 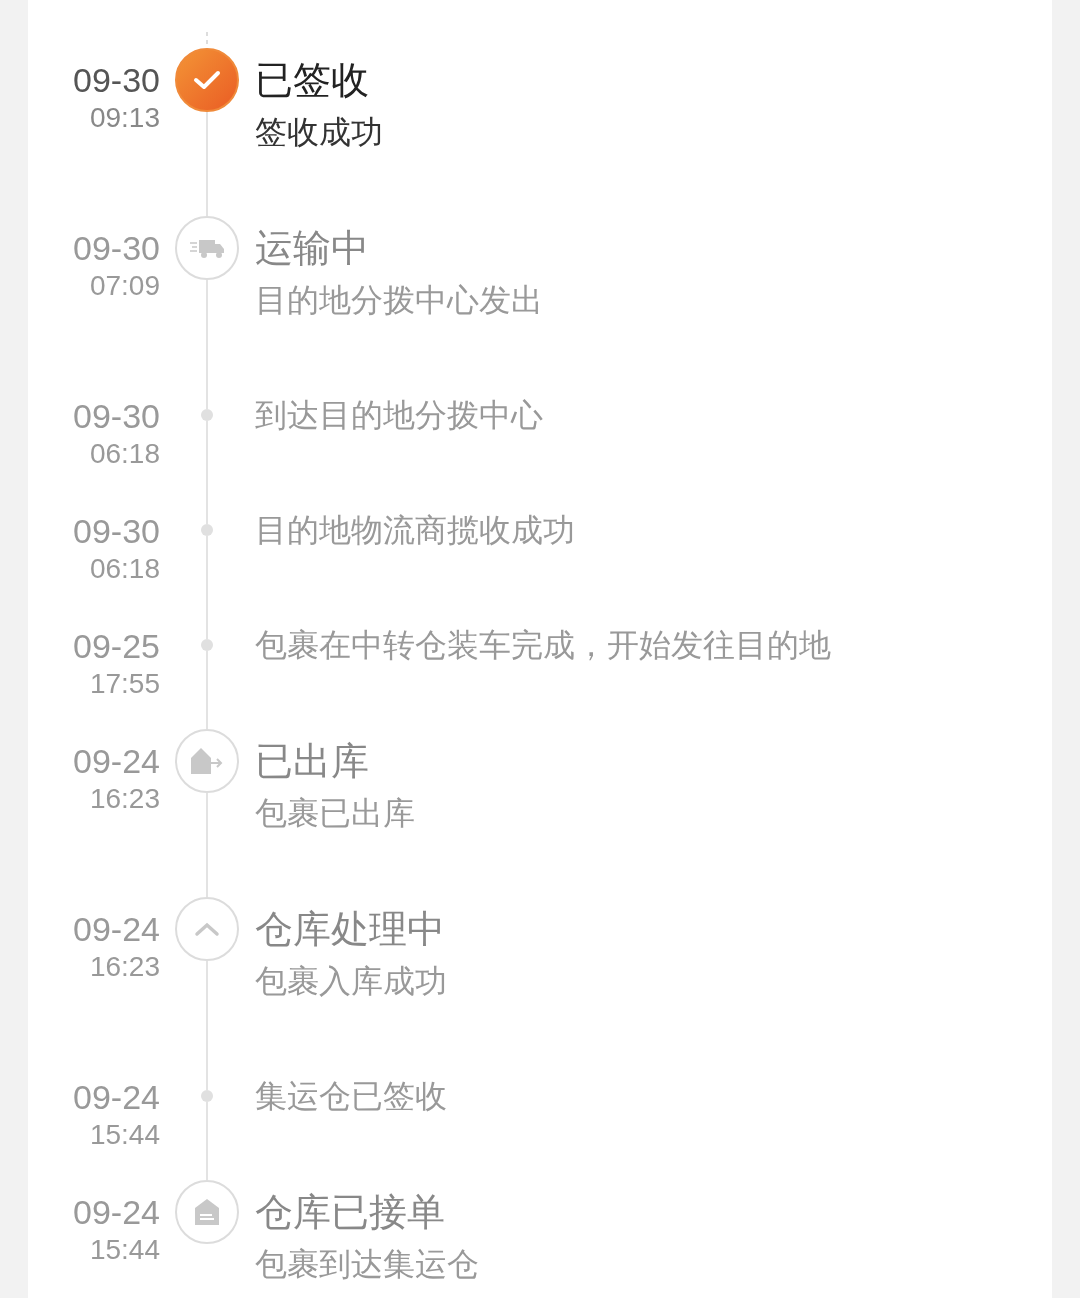 I want to click on house-exit-icon, so click(x=207, y=761).